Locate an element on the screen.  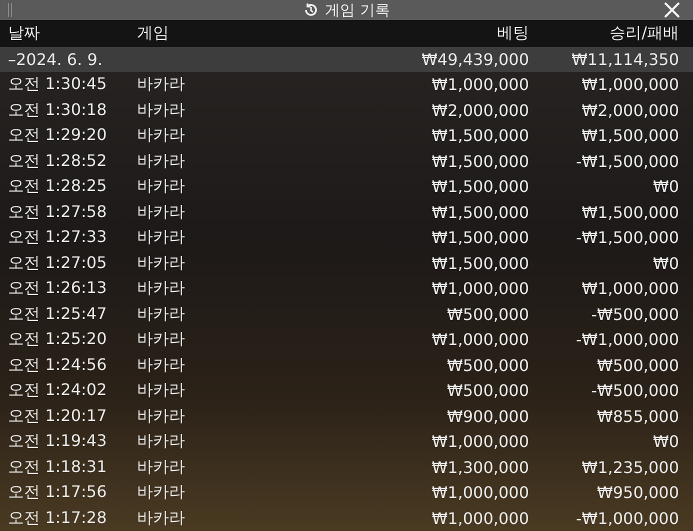
time-cell-text: 오전 1:24:56 is located at coordinates (58, 365).